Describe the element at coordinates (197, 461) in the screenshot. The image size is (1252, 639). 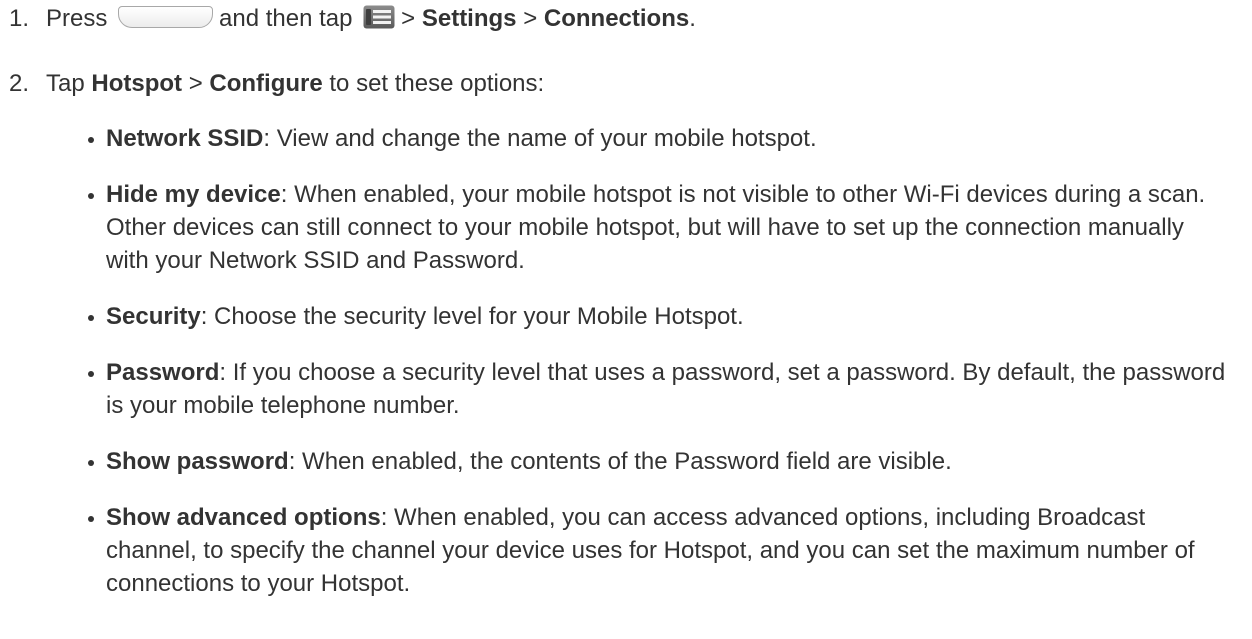
I see `option-term: Show password` at that location.